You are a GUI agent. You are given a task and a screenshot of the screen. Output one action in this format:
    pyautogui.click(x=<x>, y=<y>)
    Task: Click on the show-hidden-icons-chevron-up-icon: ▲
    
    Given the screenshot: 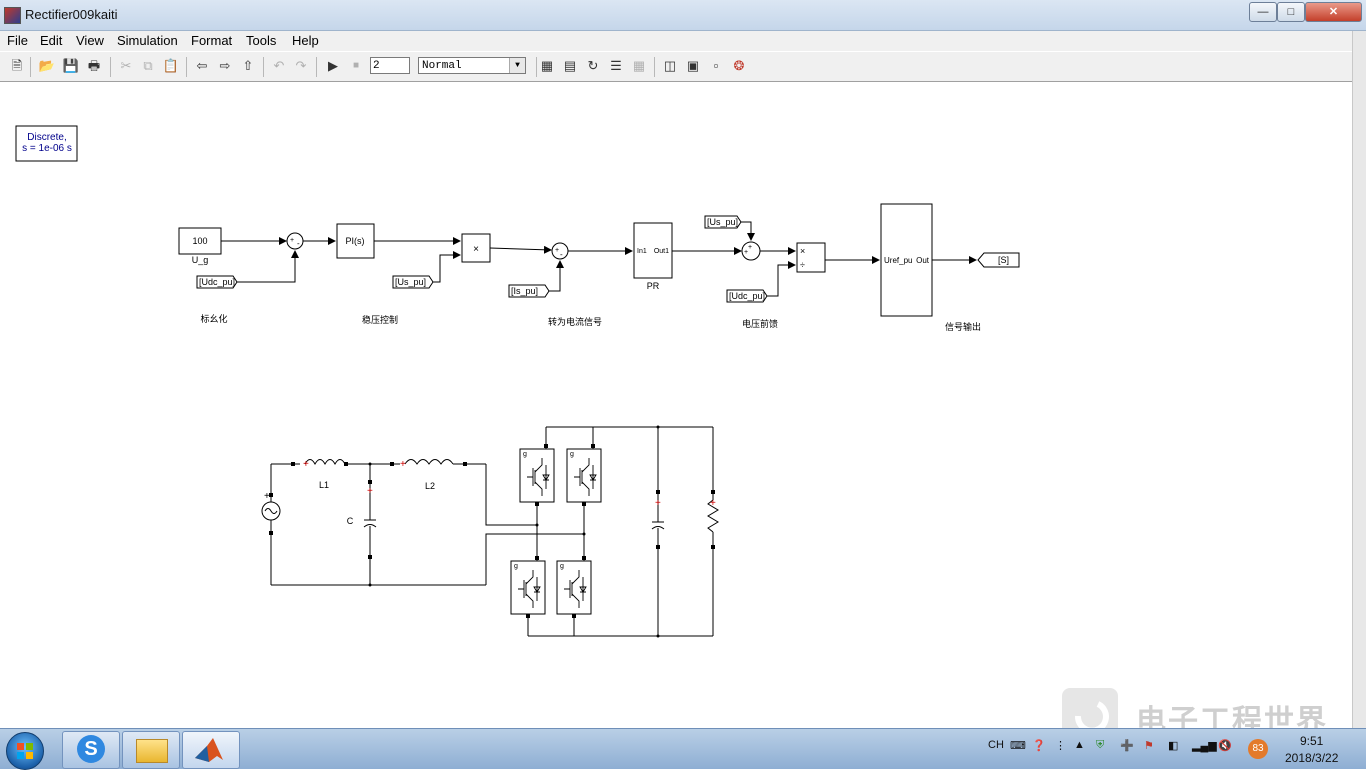 What is the action you would take?
    pyautogui.click(x=1079, y=745)
    